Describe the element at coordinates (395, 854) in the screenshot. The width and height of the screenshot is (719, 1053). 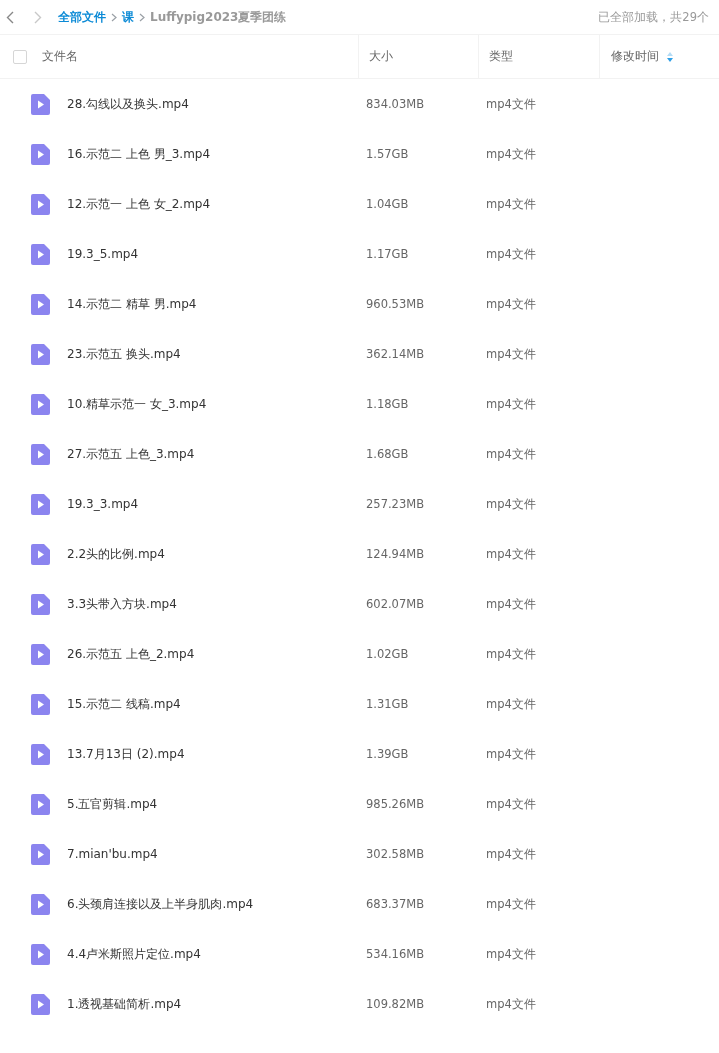
I see `file-size: 302.58MB` at that location.